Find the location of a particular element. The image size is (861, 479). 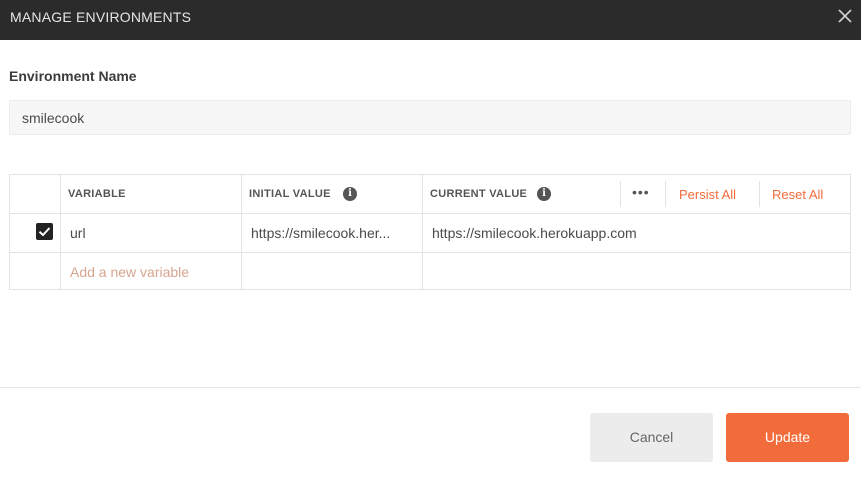

current-value-cell: https://smilecook.herokuapp.com is located at coordinates (534, 233).